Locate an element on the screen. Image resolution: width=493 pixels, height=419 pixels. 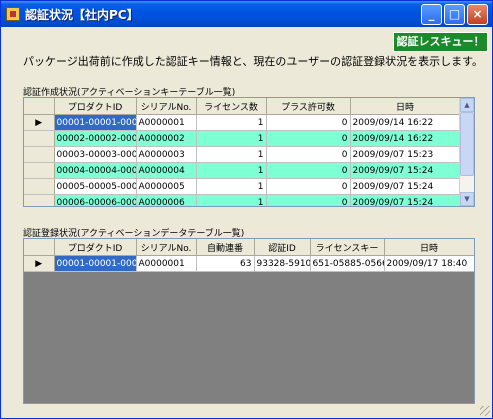
cell-serial: A0000003 is located at coordinates (166, 154).